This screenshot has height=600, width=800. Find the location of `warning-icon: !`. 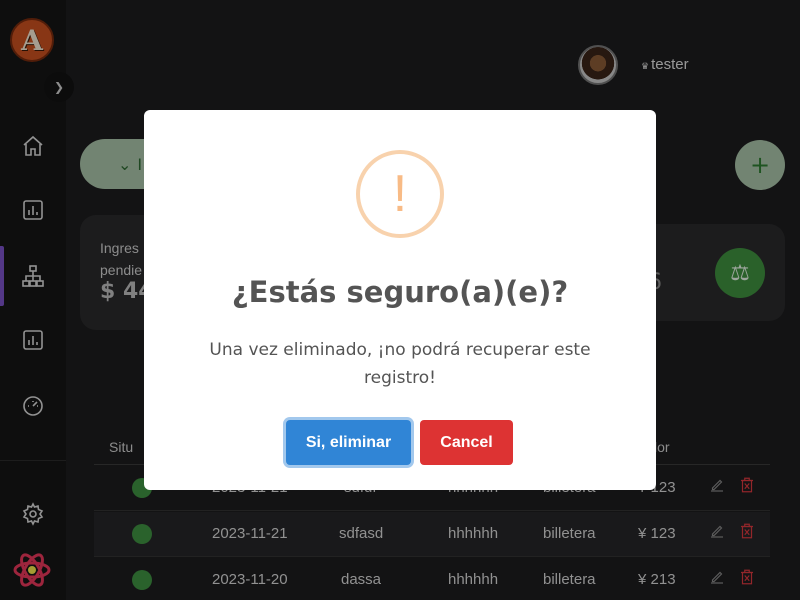

warning-icon: ! is located at coordinates (400, 194).